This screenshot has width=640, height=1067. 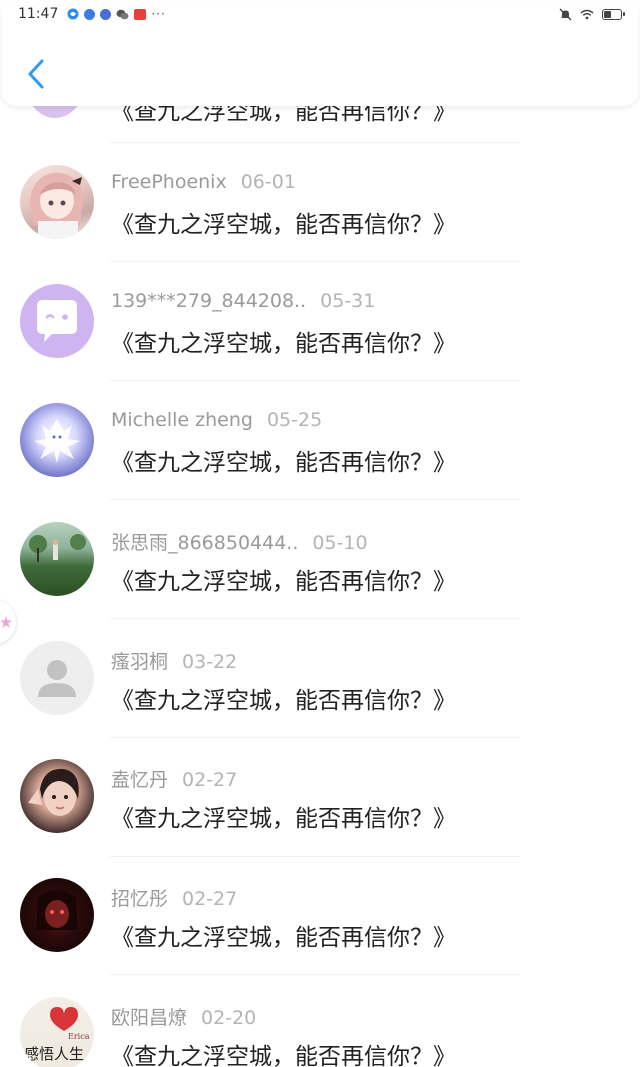 I want to click on item-date: 03-22, so click(x=210, y=662).